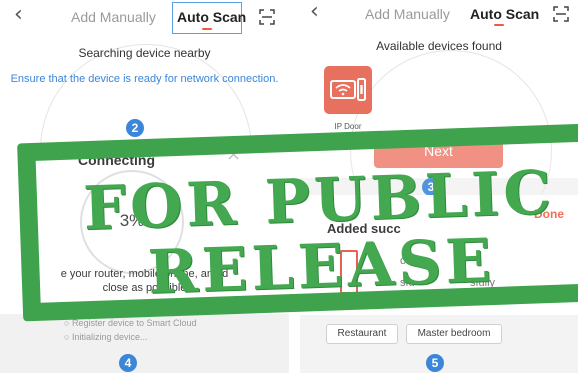 This screenshot has height=373, width=578. I want to click on status-item: ○ Register device to Smart Cloud, so click(130, 323).